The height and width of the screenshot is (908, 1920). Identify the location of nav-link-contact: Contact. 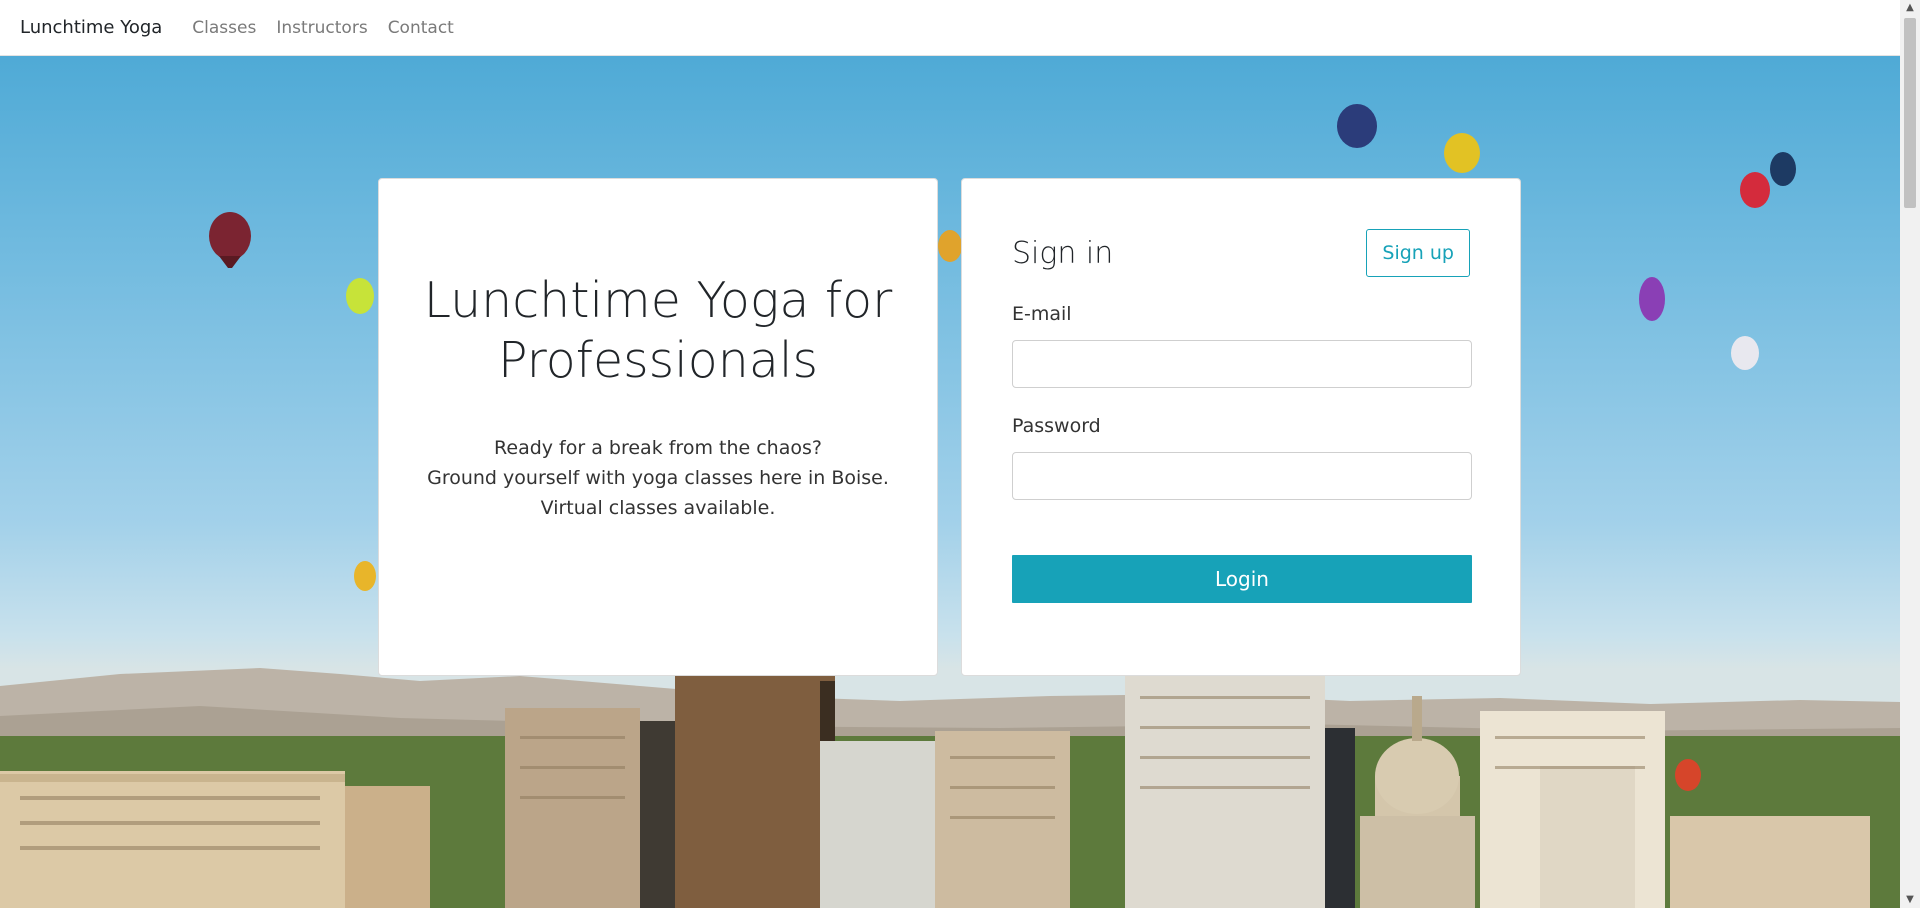
(421, 28).